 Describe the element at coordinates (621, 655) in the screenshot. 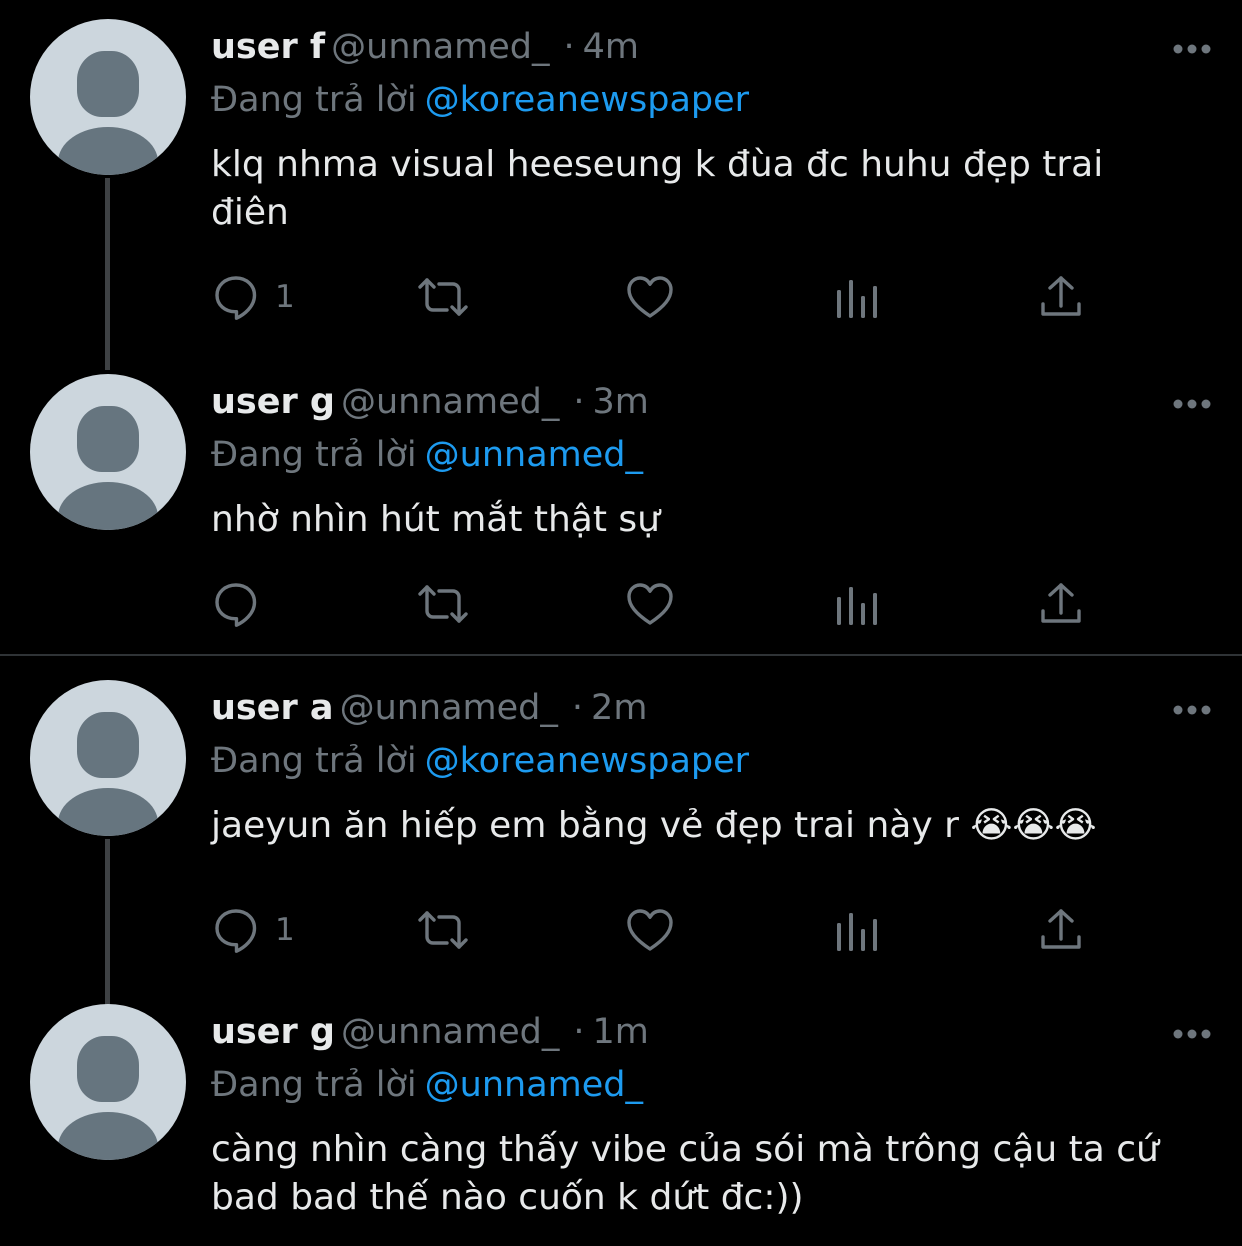

I see `divider` at that location.